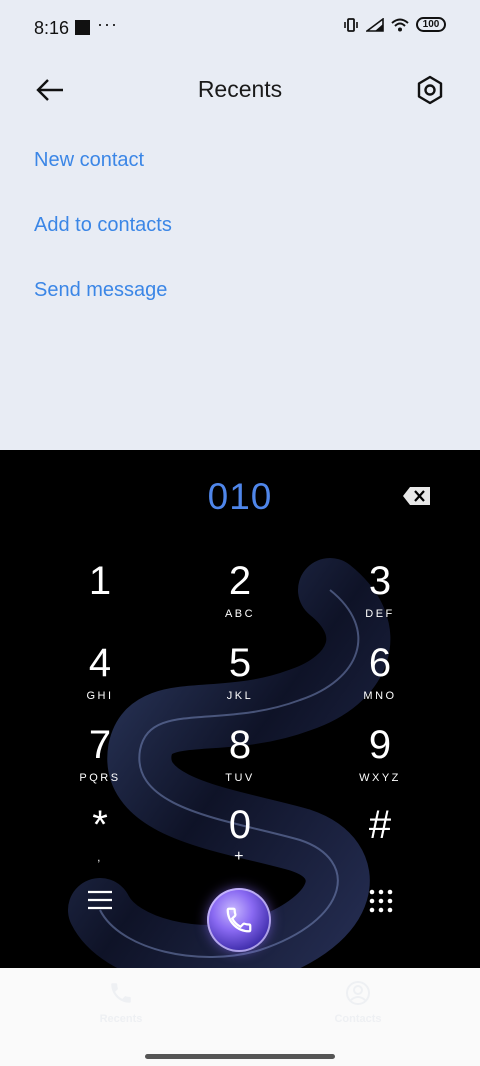 The image size is (480, 1066). Describe the element at coordinates (107, 24) in the screenshot. I see `more-notifications-icon: ···` at that location.